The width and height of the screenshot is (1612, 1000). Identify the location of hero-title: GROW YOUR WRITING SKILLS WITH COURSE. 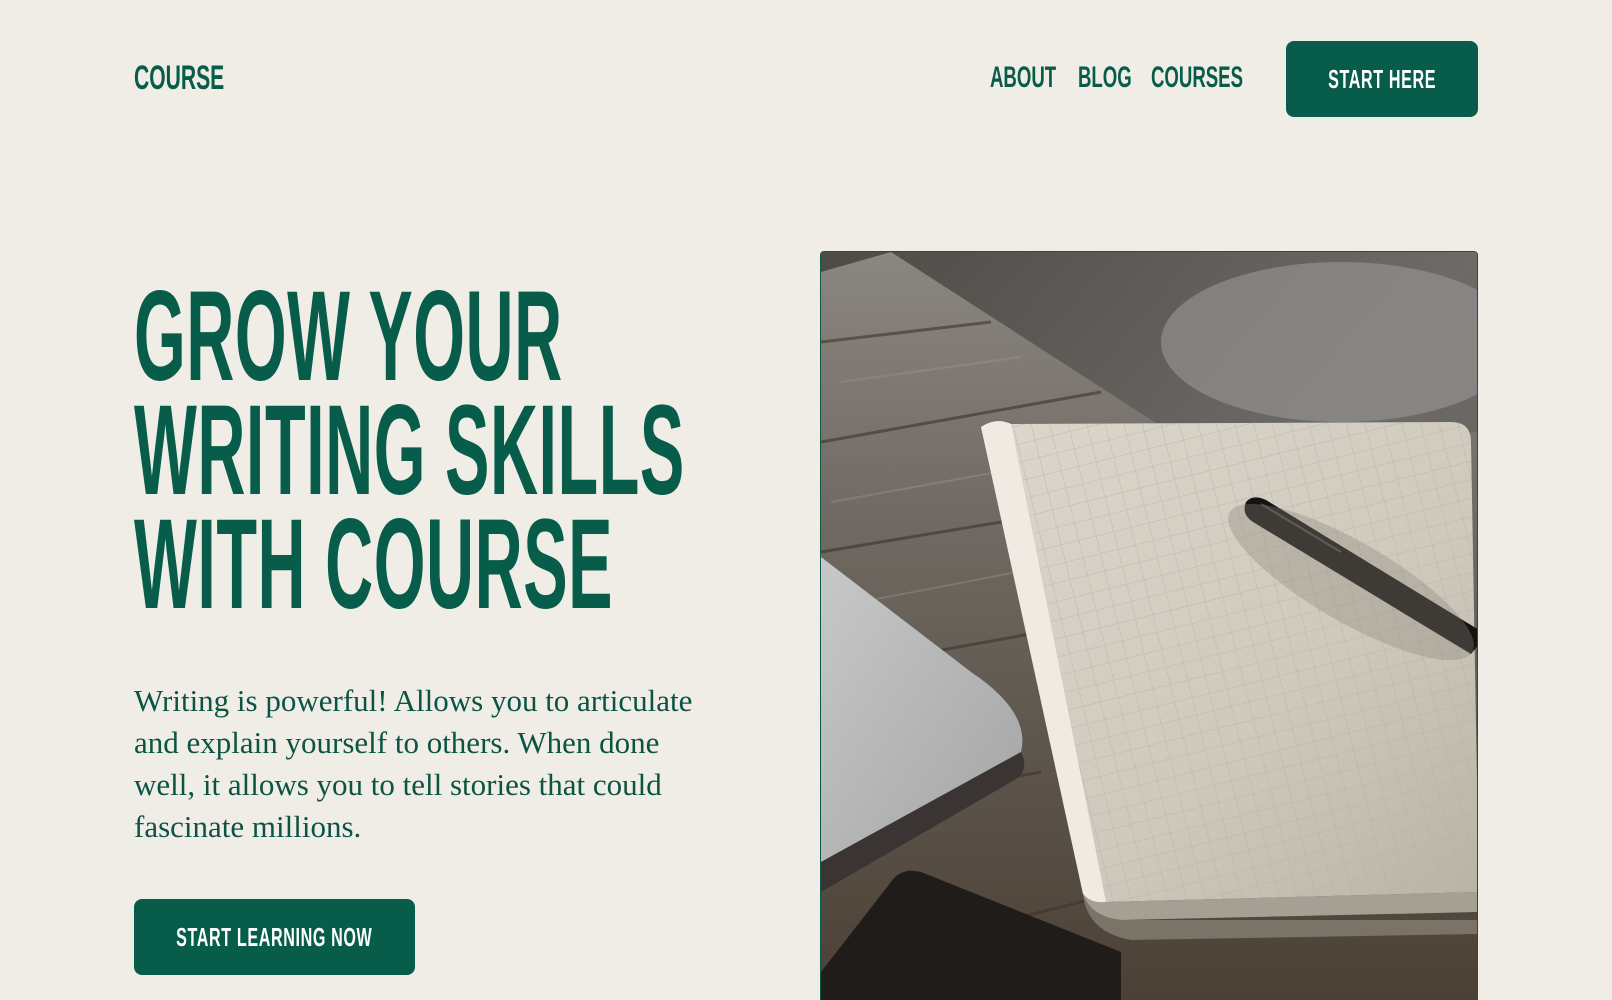
(409, 450).